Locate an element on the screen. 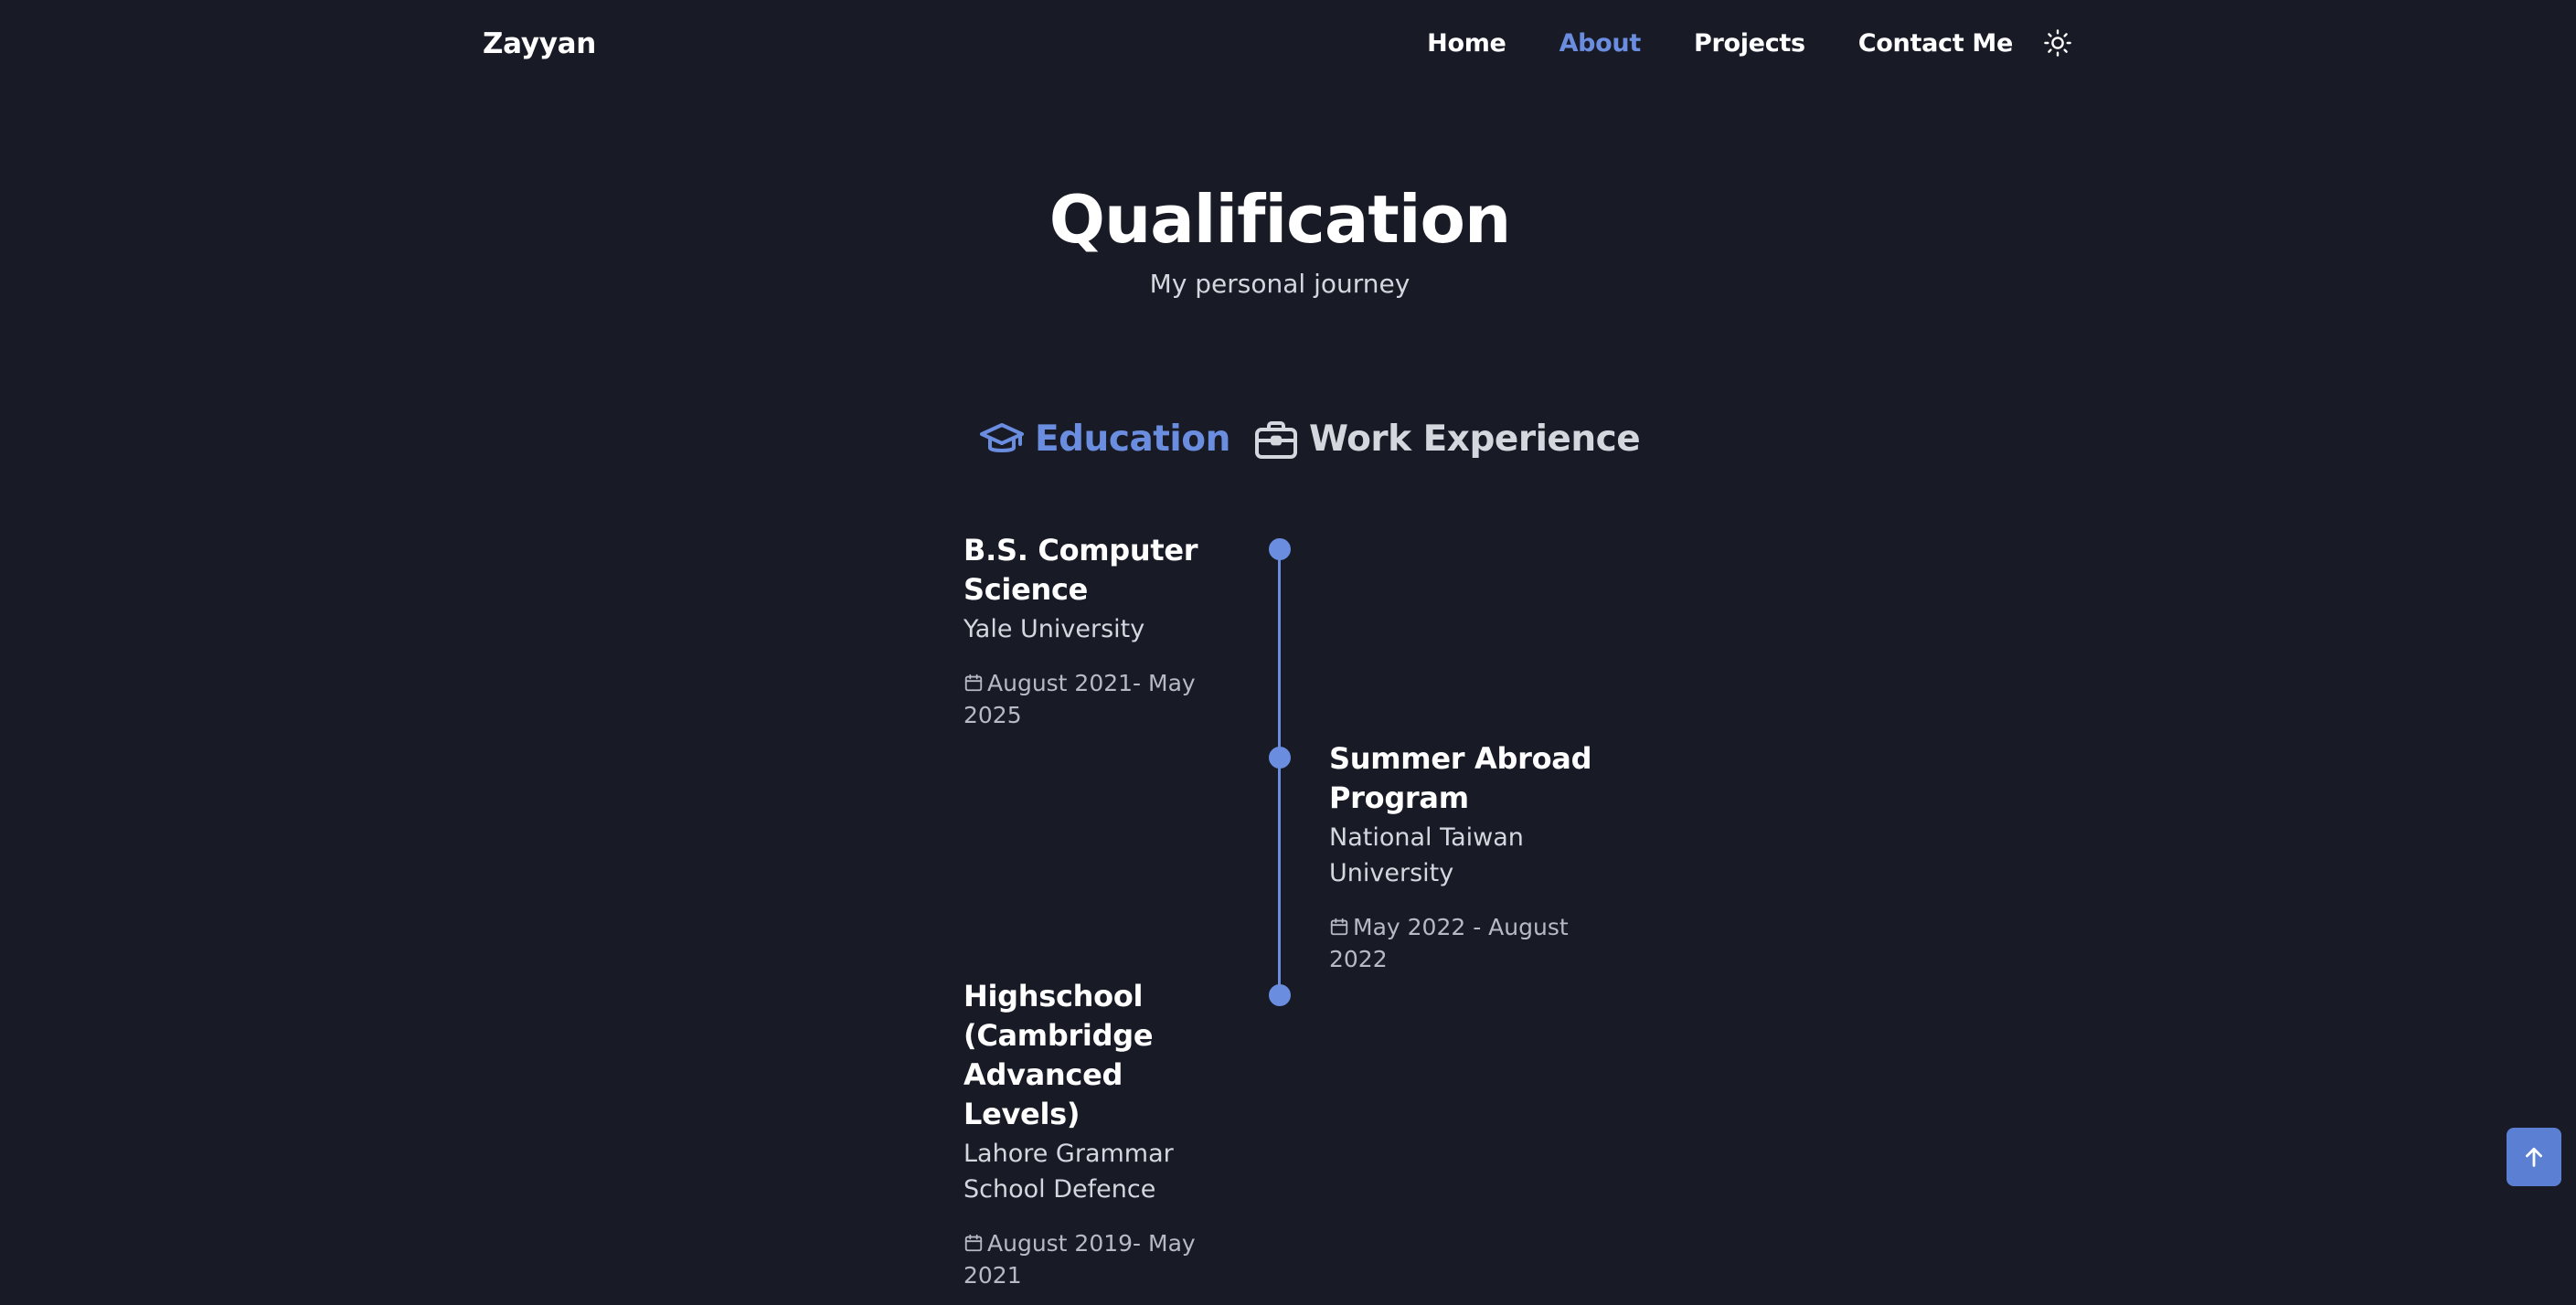  main-nav: Home About Projects Contact Me is located at coordinates (1750, 42).